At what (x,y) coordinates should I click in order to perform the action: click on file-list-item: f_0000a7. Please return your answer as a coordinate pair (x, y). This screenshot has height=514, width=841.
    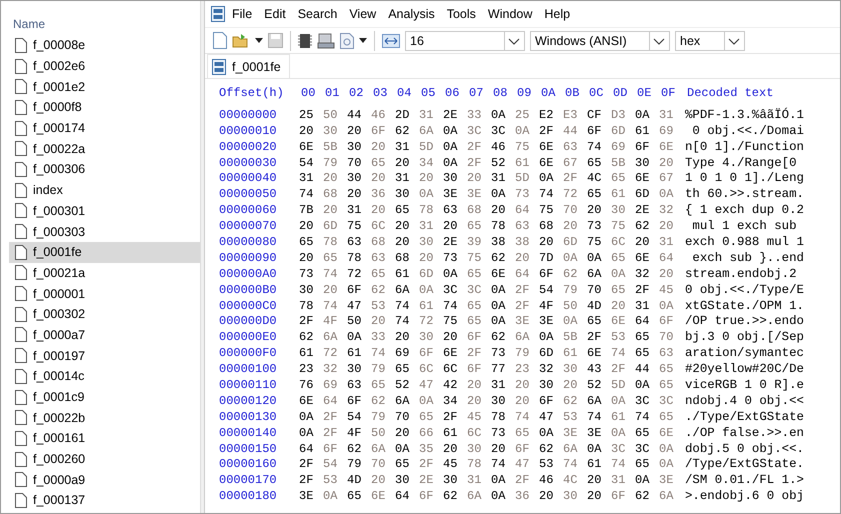
    Looking at the image, I should click on (104, 335).